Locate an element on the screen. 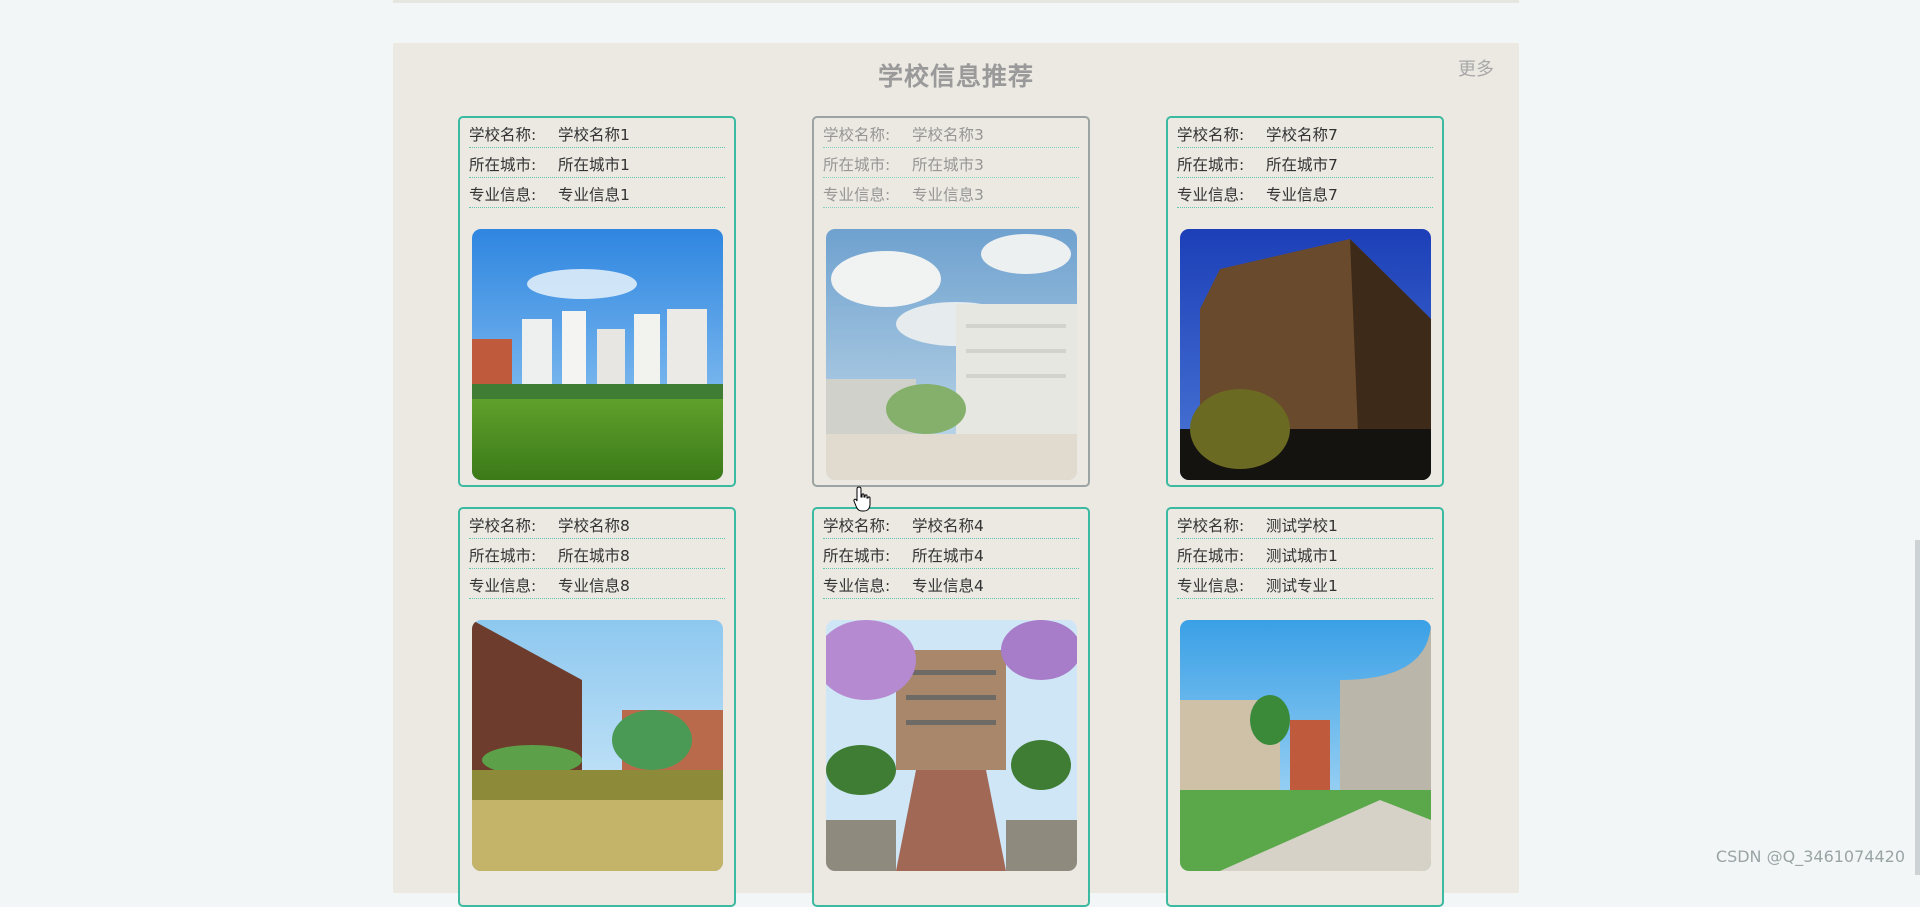 This screenshot has width=1920, height=907. major-value: 专业信息7 is located at coordinates (1302, 195).